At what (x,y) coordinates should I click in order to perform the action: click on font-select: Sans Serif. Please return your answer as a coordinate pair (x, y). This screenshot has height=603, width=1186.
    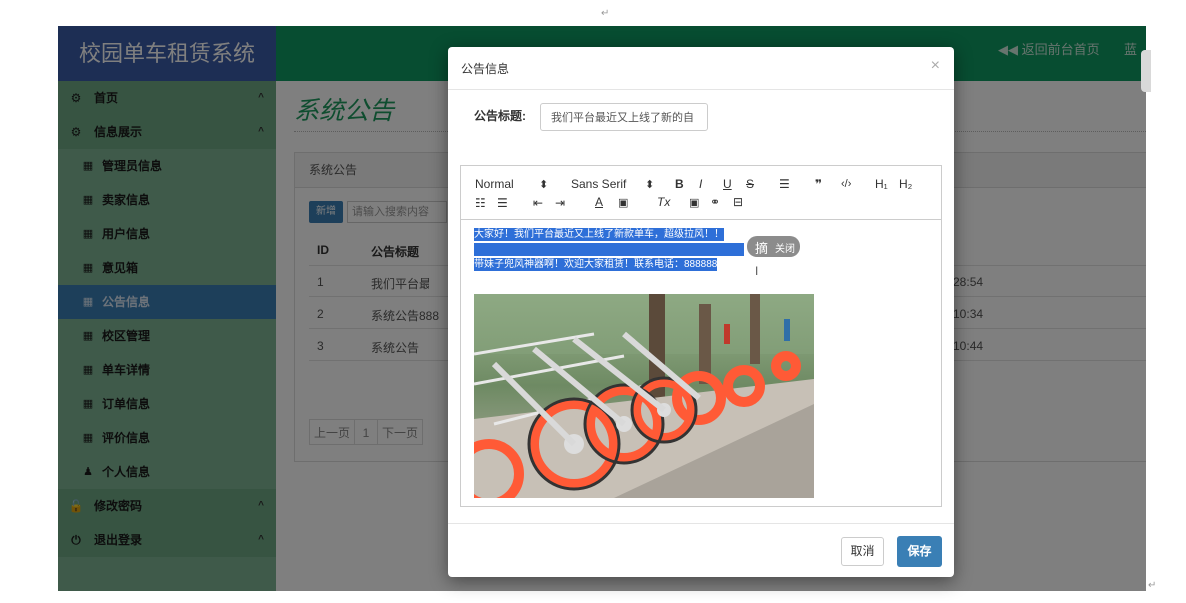
    Looking at the image, I should click on (598, 184).